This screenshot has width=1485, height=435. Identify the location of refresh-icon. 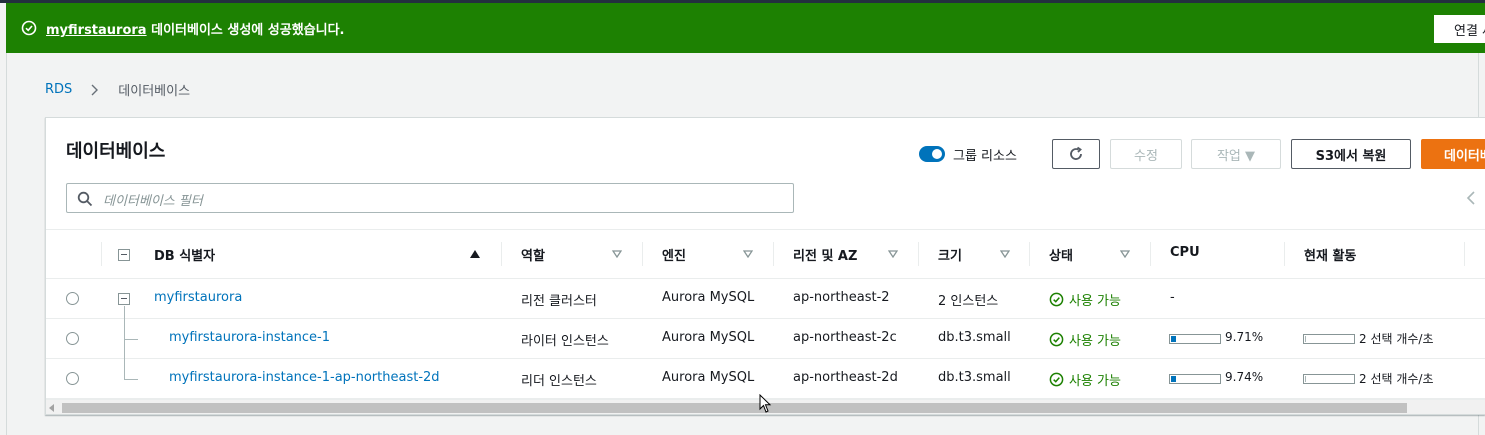
(1076, 153).